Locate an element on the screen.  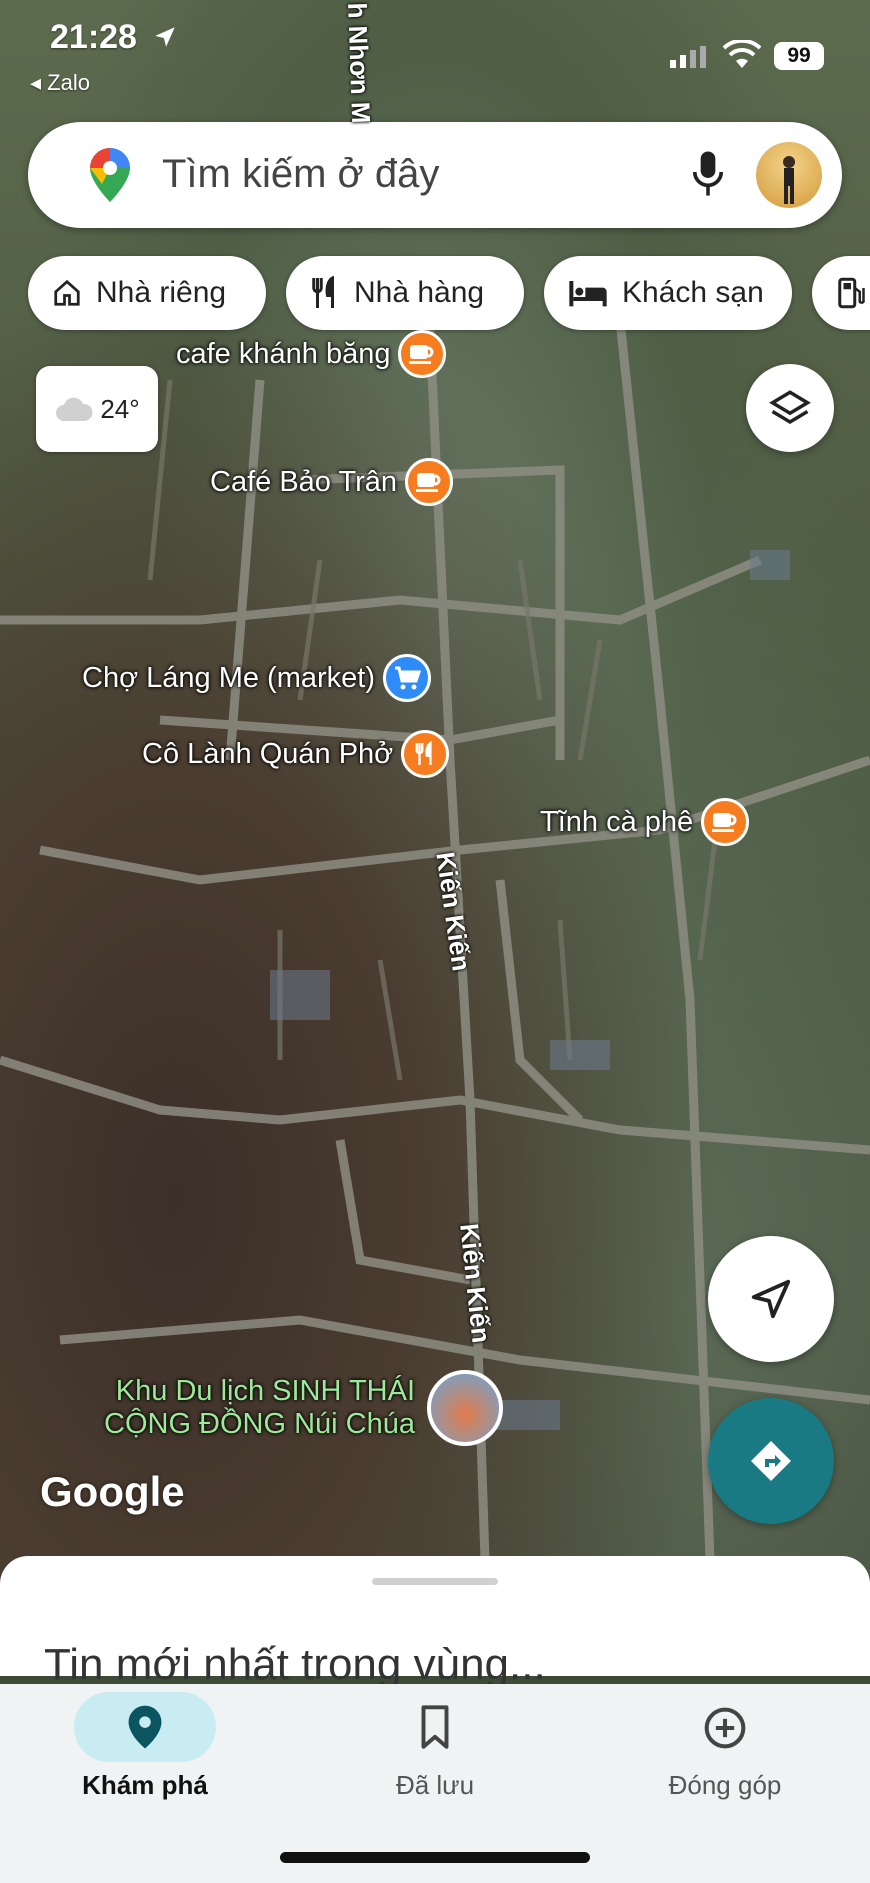
attraction-photo-thumbnail is located at coordinates (465, 1408).